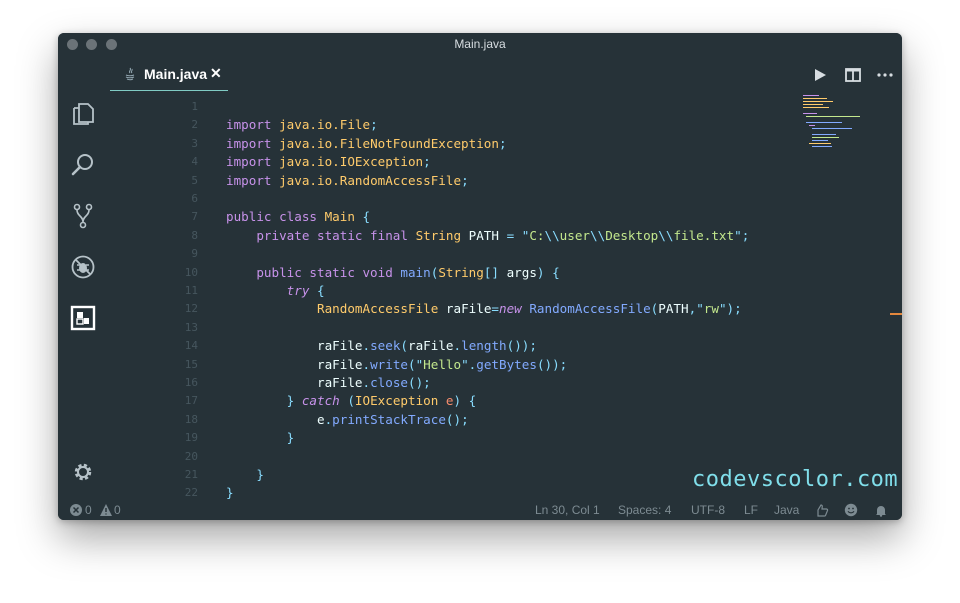  Describe the element at coordinates (751, 510) in the screenshot. I see `line-ending: LF` at that location.